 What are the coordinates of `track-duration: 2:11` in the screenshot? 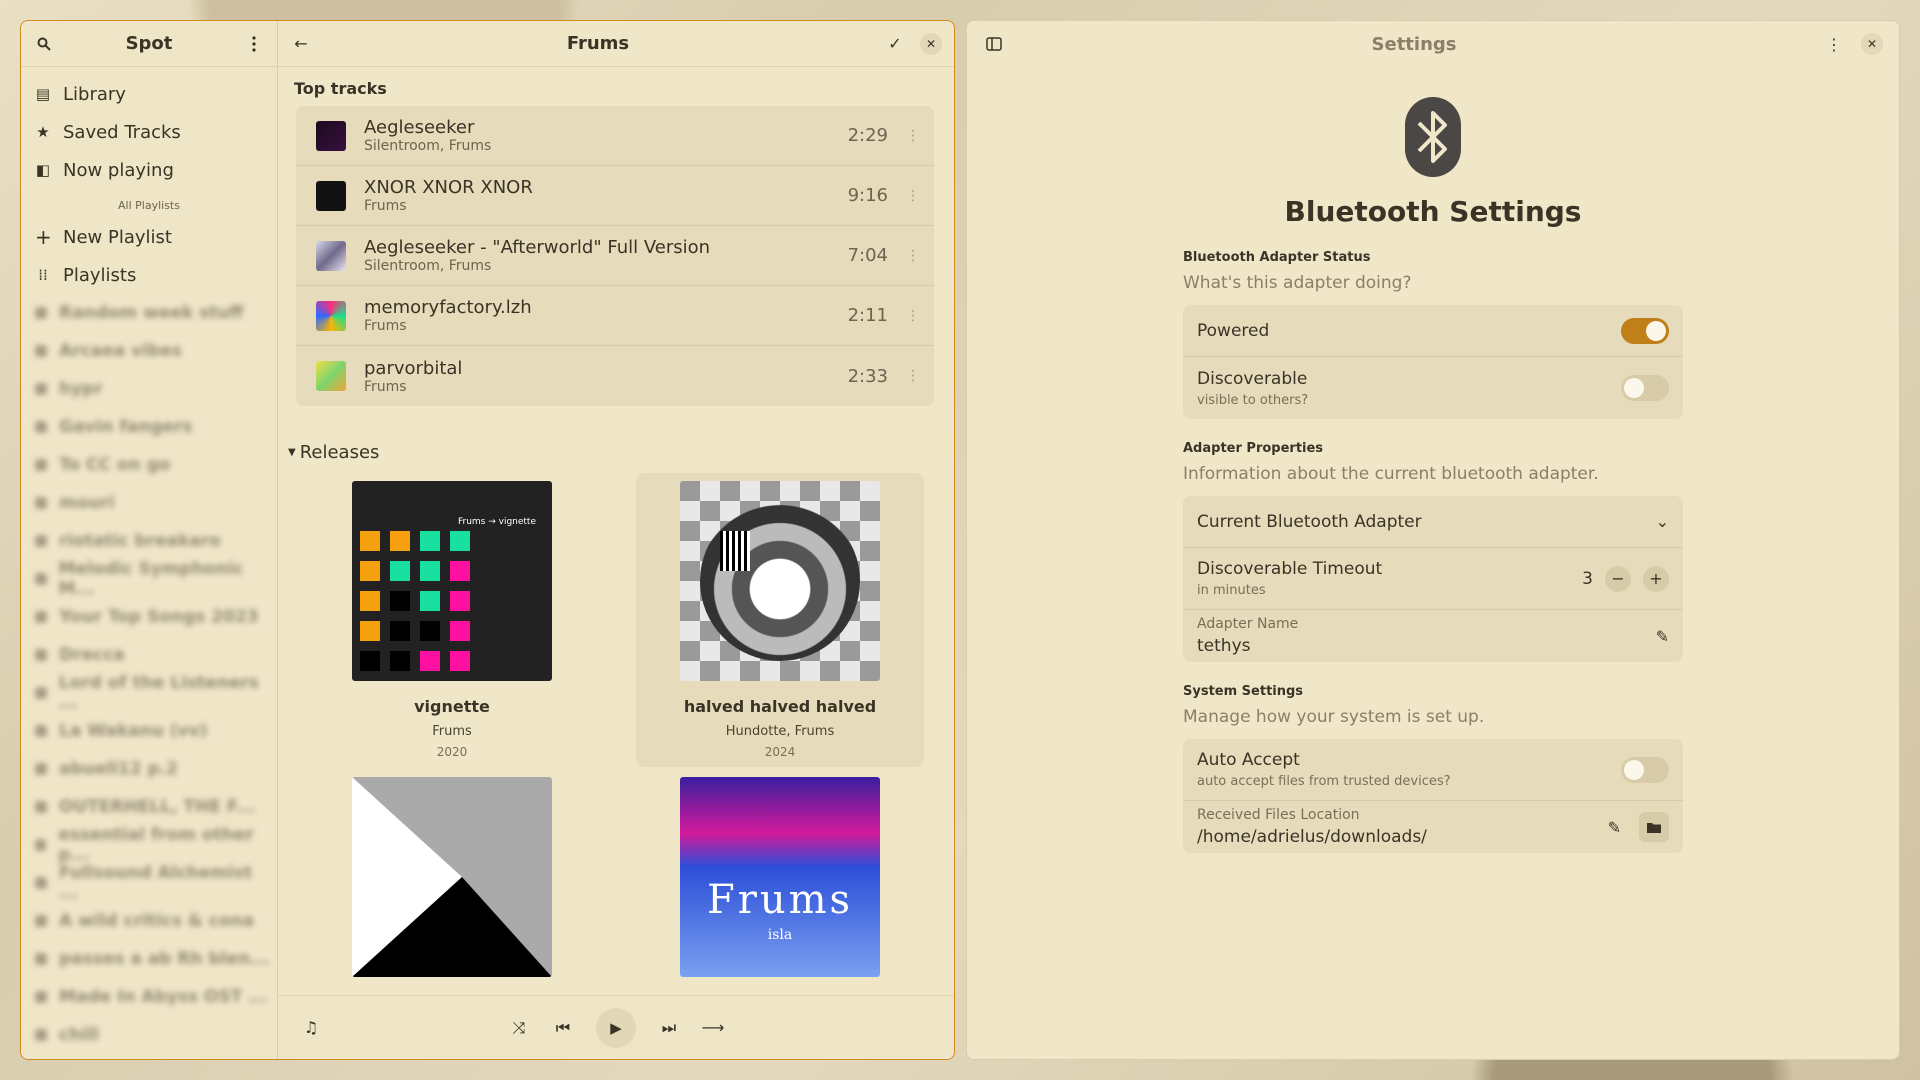 It's located at (867, 315).